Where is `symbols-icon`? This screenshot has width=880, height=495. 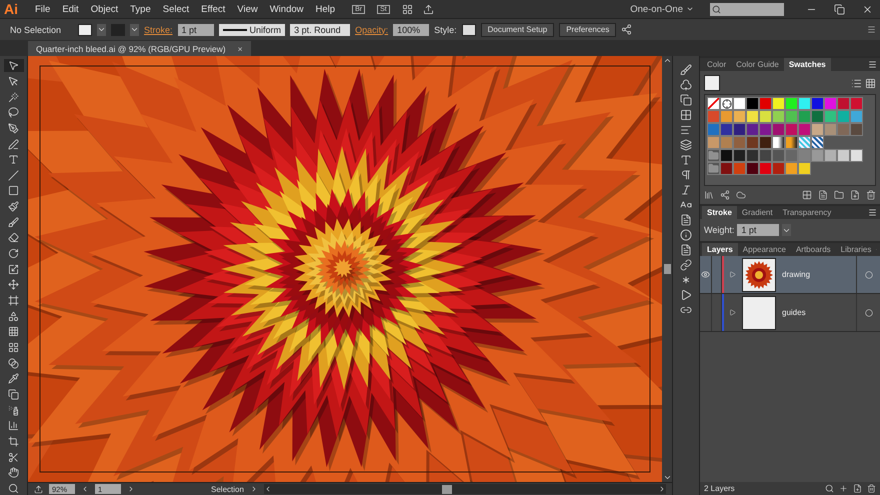 symbols-icon is located at coordinates (686, 85).